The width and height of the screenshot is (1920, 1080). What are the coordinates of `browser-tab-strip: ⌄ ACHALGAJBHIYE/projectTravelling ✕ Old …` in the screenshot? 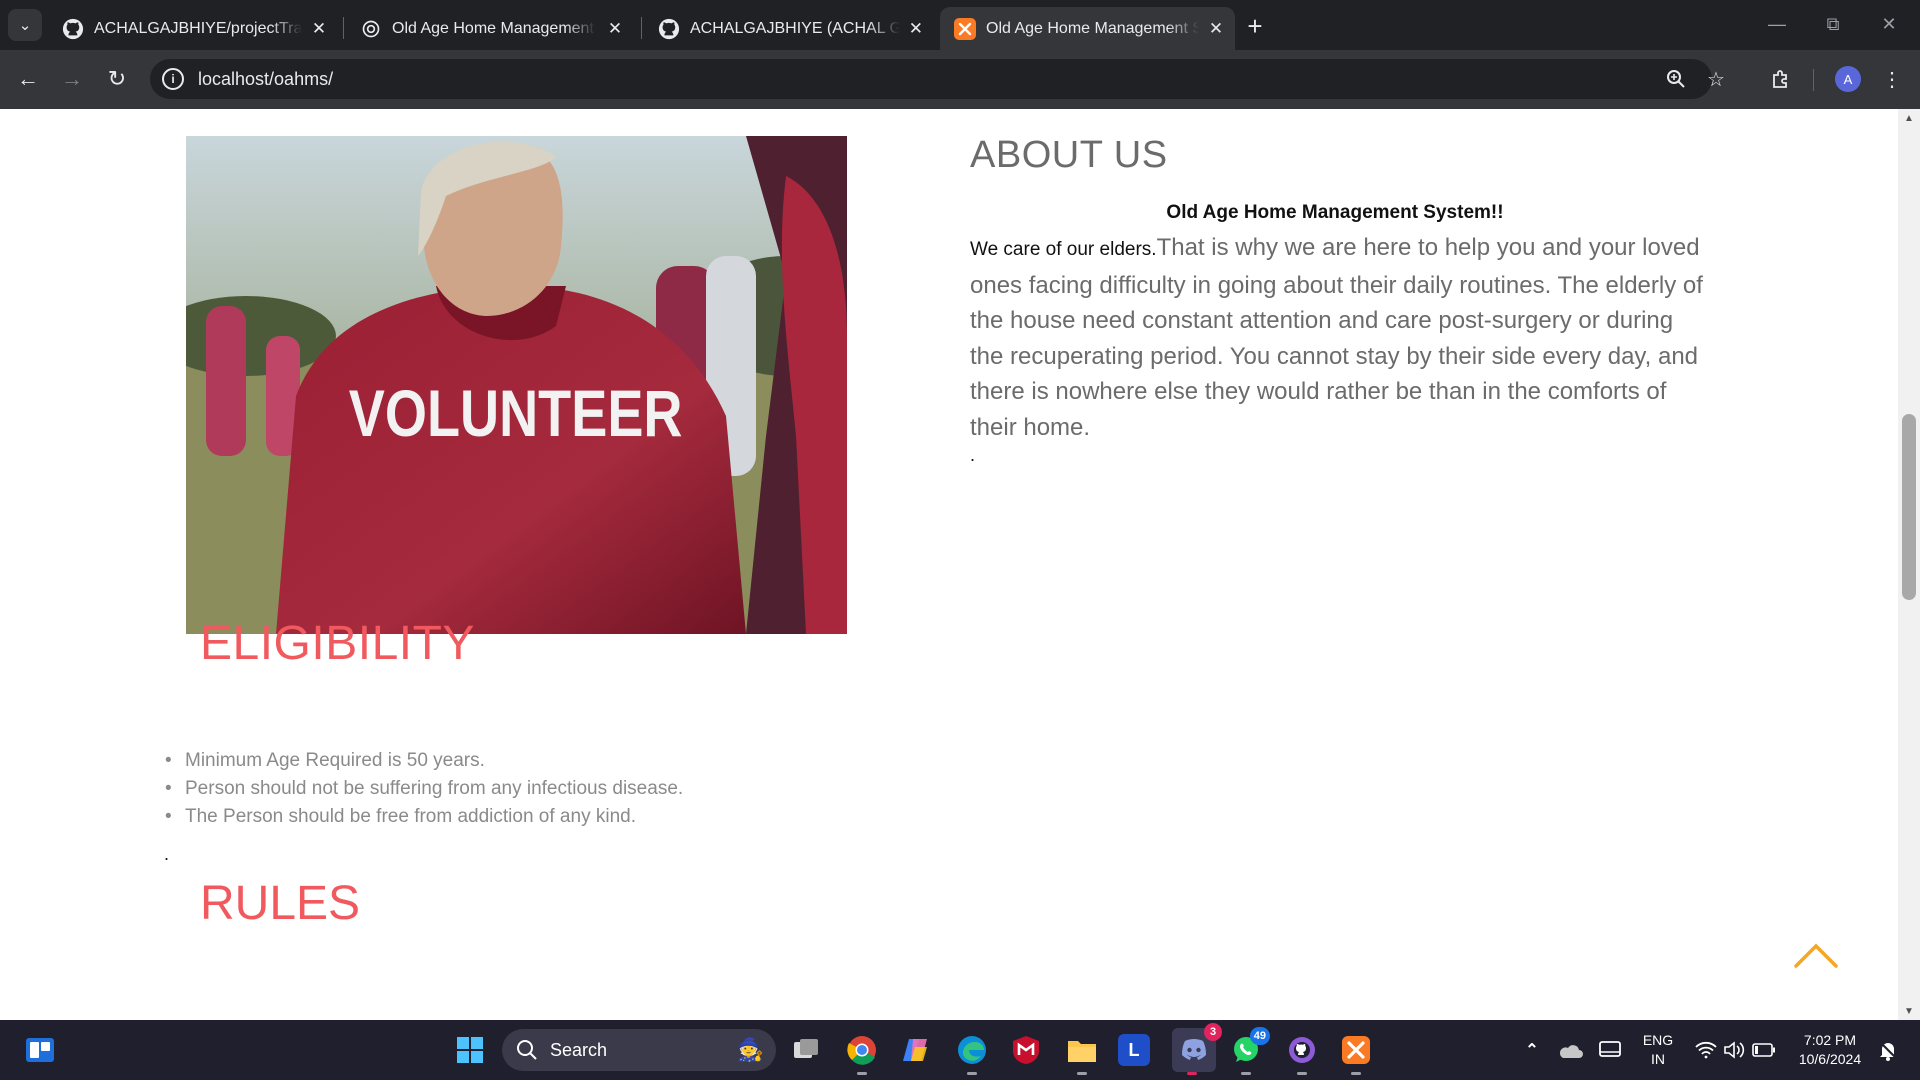 It's located at (960, 25).